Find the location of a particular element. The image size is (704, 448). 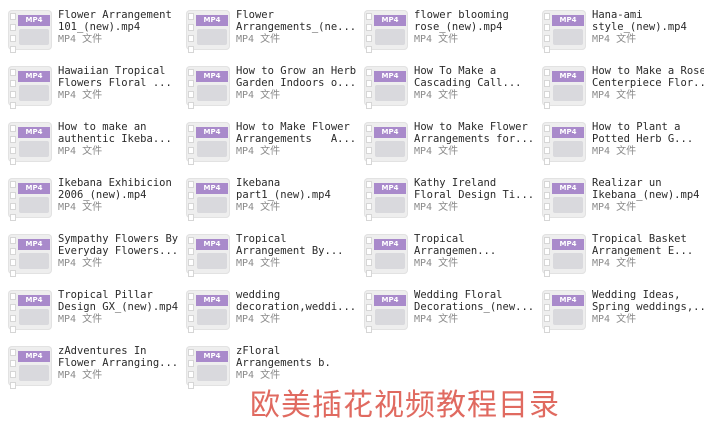

file-item: MP4 How to Plant a Potted Herb G... MP4 文件 is located at coordinates (620, 144).